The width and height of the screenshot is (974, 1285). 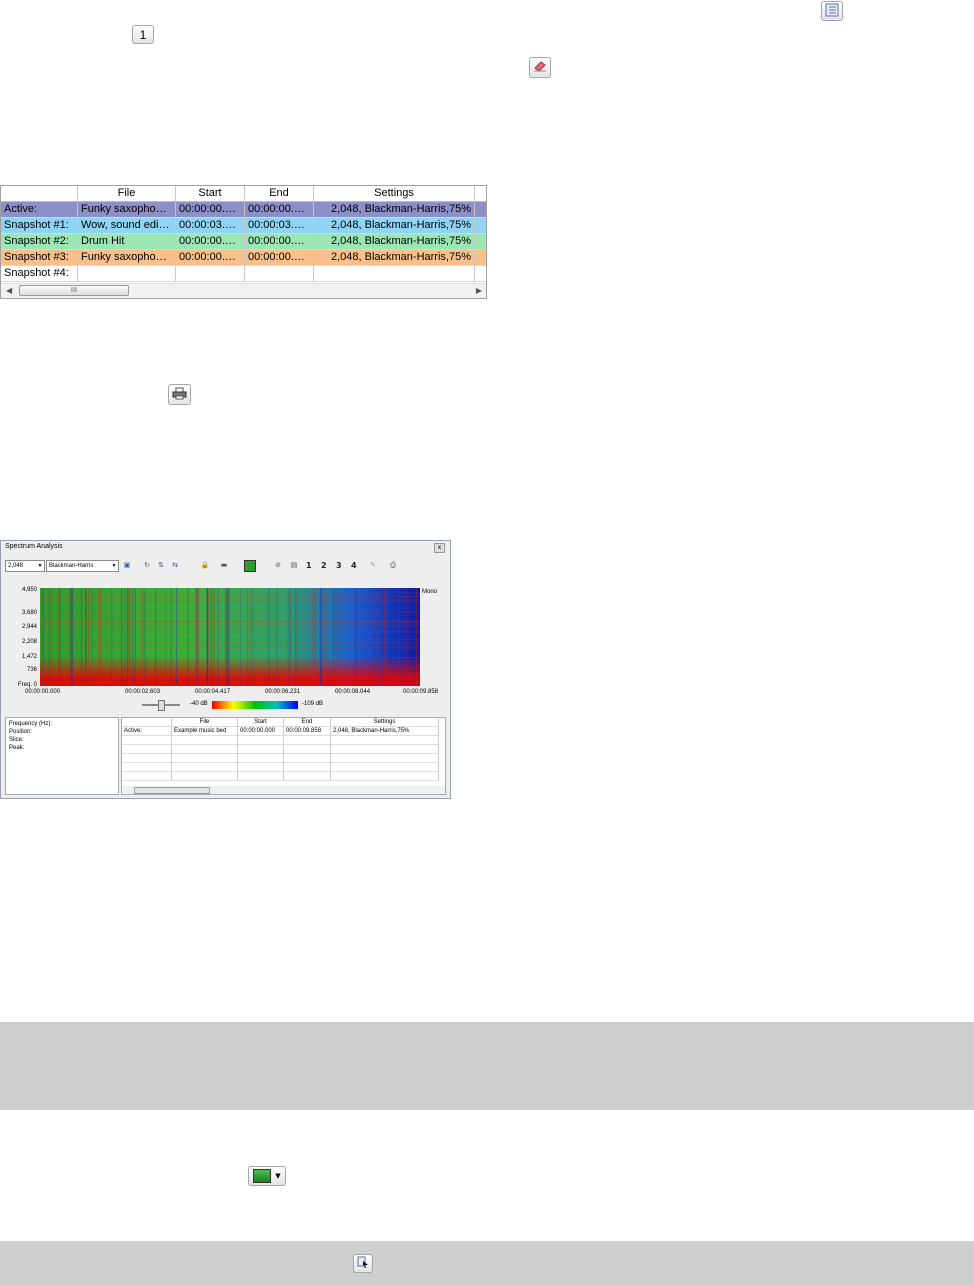 I want to click on info-slice-label: Slice:, so click(x=16, y=740).